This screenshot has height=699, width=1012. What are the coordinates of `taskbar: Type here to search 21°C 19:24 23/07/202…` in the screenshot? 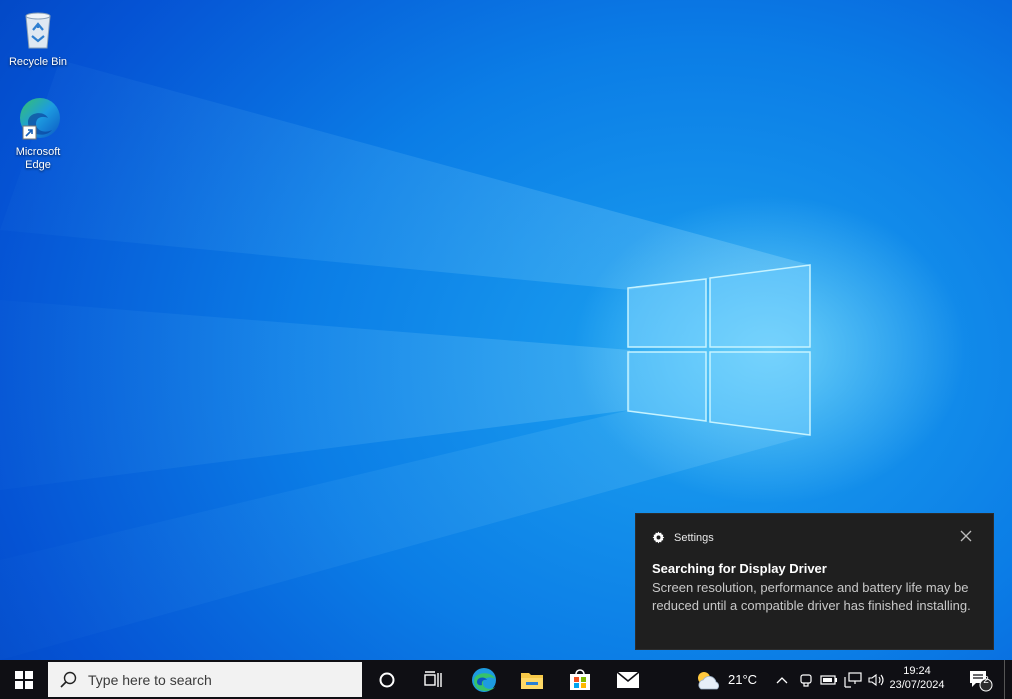 It's located at (506, 679).